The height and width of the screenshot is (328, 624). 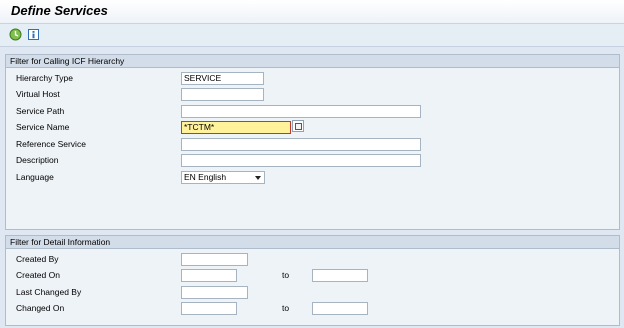 What do you see at coordinates (37, 160) in the screenshot?
I see `description-label: Description` at bounding box center [37, 160].